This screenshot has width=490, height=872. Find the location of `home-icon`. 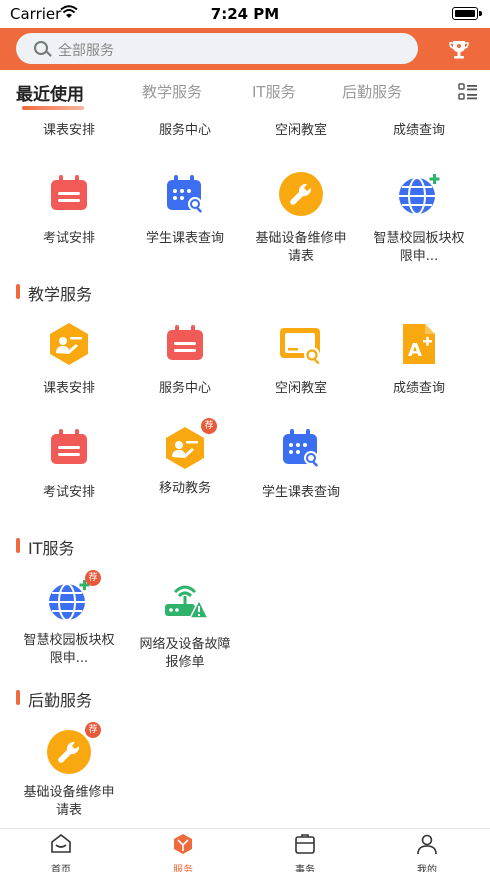

home-icon is located at coordinates (61, 843).